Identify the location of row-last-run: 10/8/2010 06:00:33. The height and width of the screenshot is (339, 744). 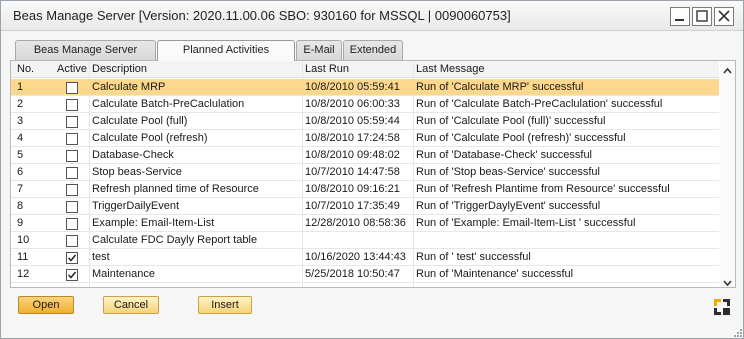
(352, 104).